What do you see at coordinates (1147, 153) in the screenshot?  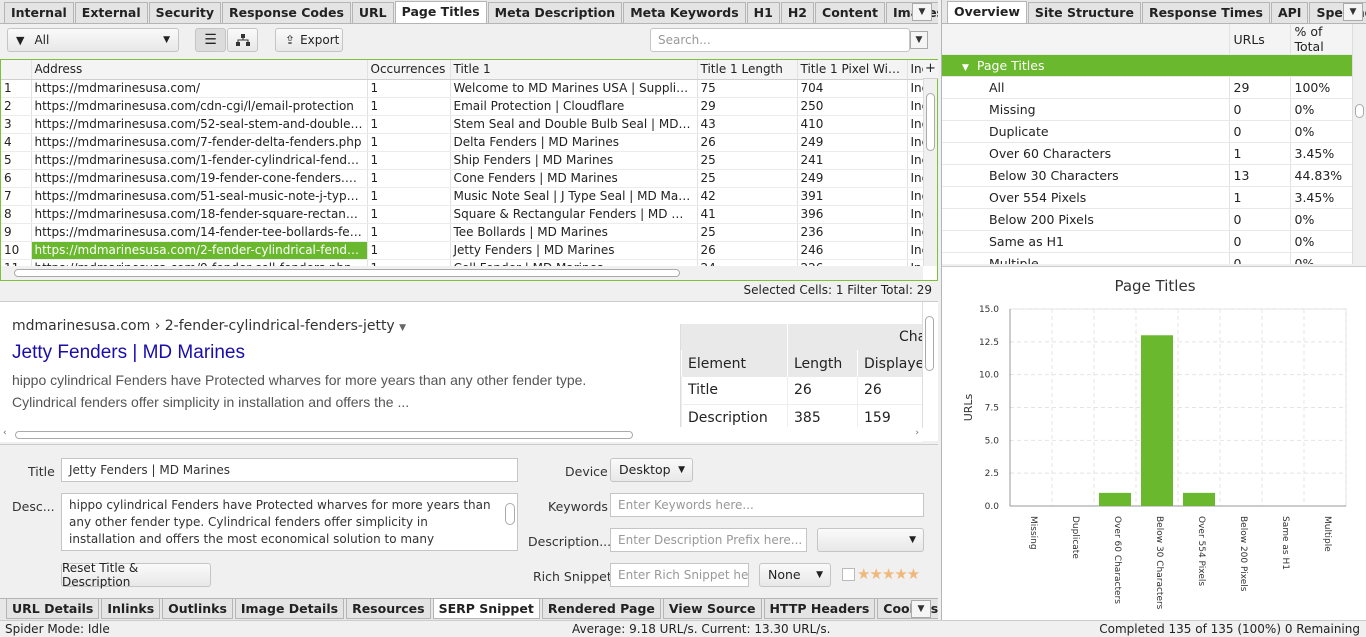 I see `overview-row-over-60-characters: Over 60 Characters 1 3.45%` at bounding box center [1147, 153].